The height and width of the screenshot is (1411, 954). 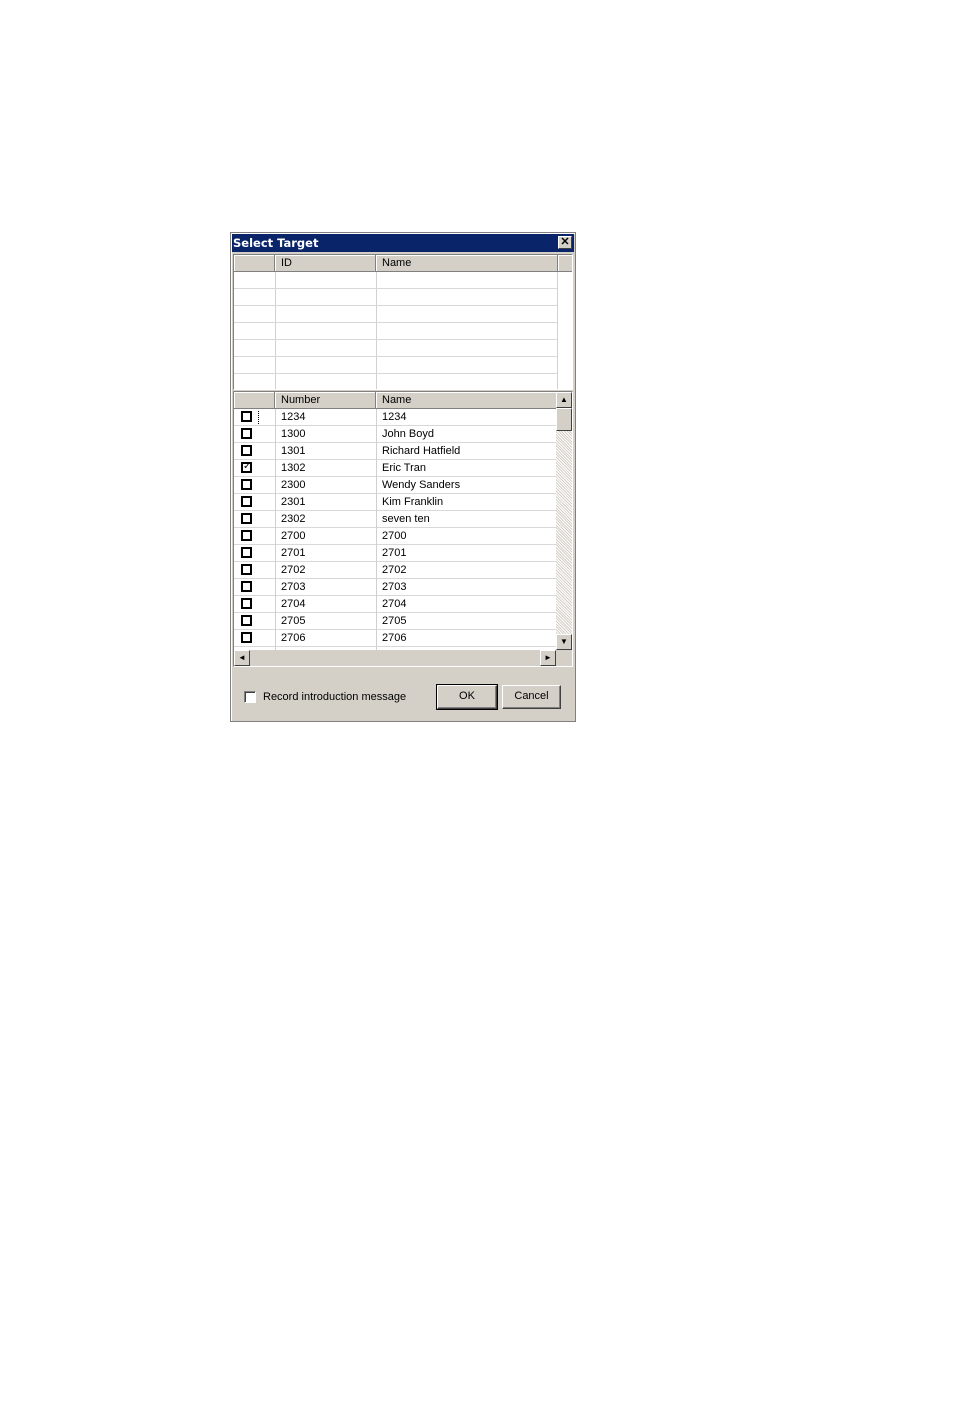 I want to click on table-row: 2300 Wendy Sanders, so click(x=395, y=485).